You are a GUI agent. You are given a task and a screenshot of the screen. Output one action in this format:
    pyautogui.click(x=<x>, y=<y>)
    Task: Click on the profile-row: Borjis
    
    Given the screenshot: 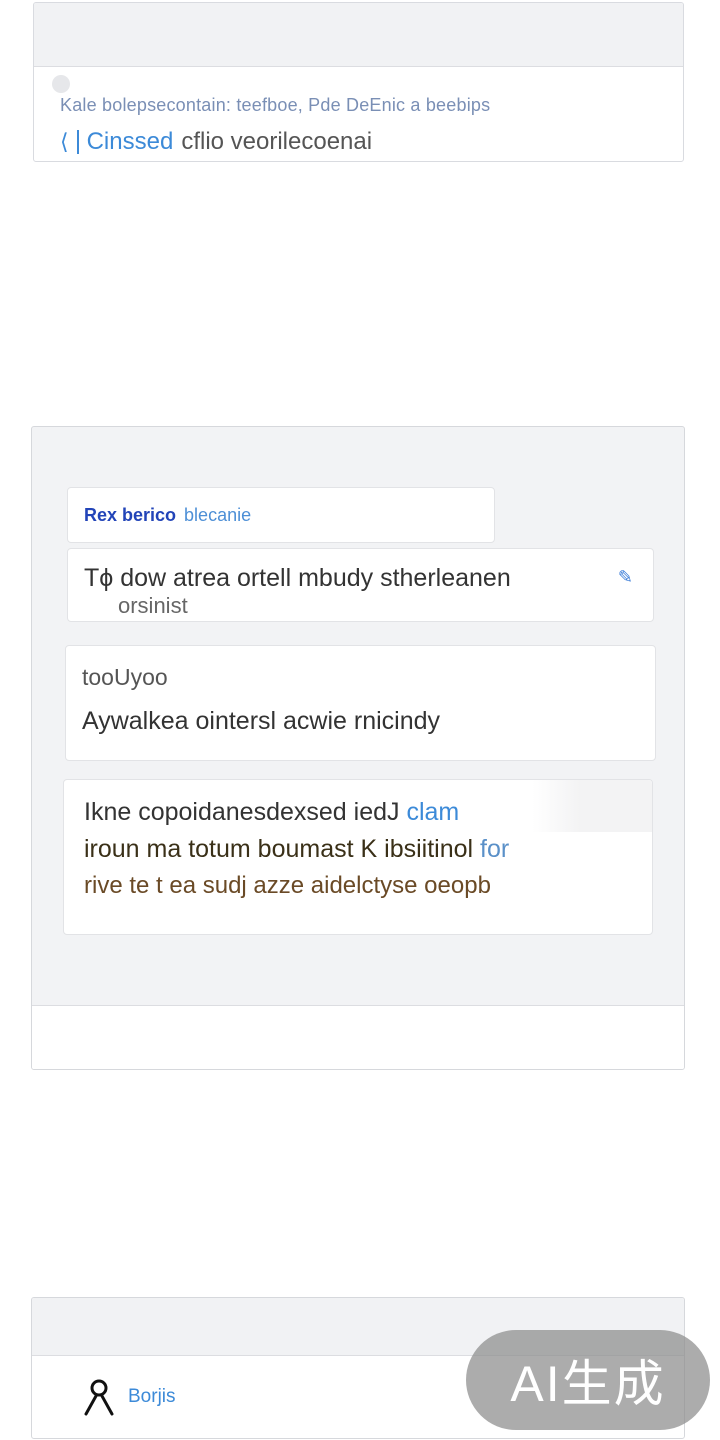 What is the action you would take?
    pyautogui.click(x=129, y=1397)
    